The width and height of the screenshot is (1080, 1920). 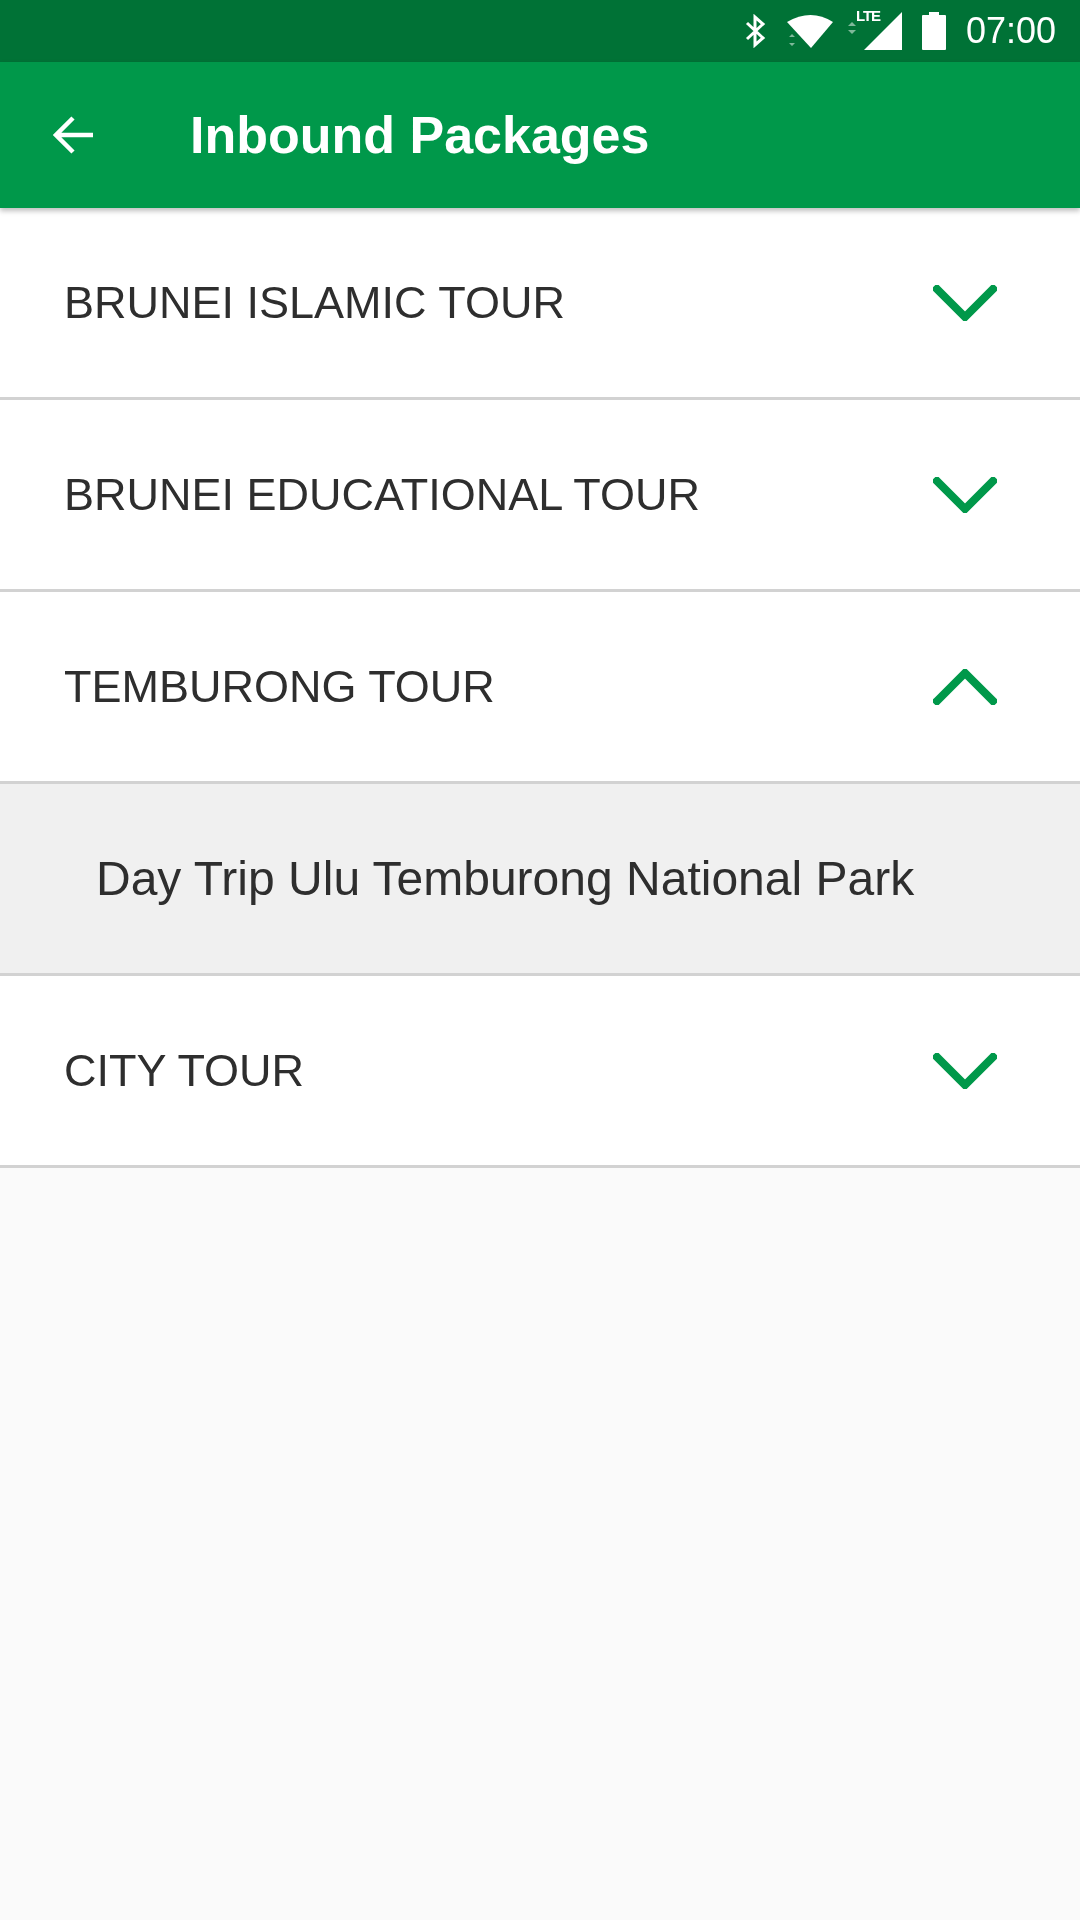 I want to click on package-header: BRUNEI EDUCATIONAL TOUR, so click(x=540, y=496).